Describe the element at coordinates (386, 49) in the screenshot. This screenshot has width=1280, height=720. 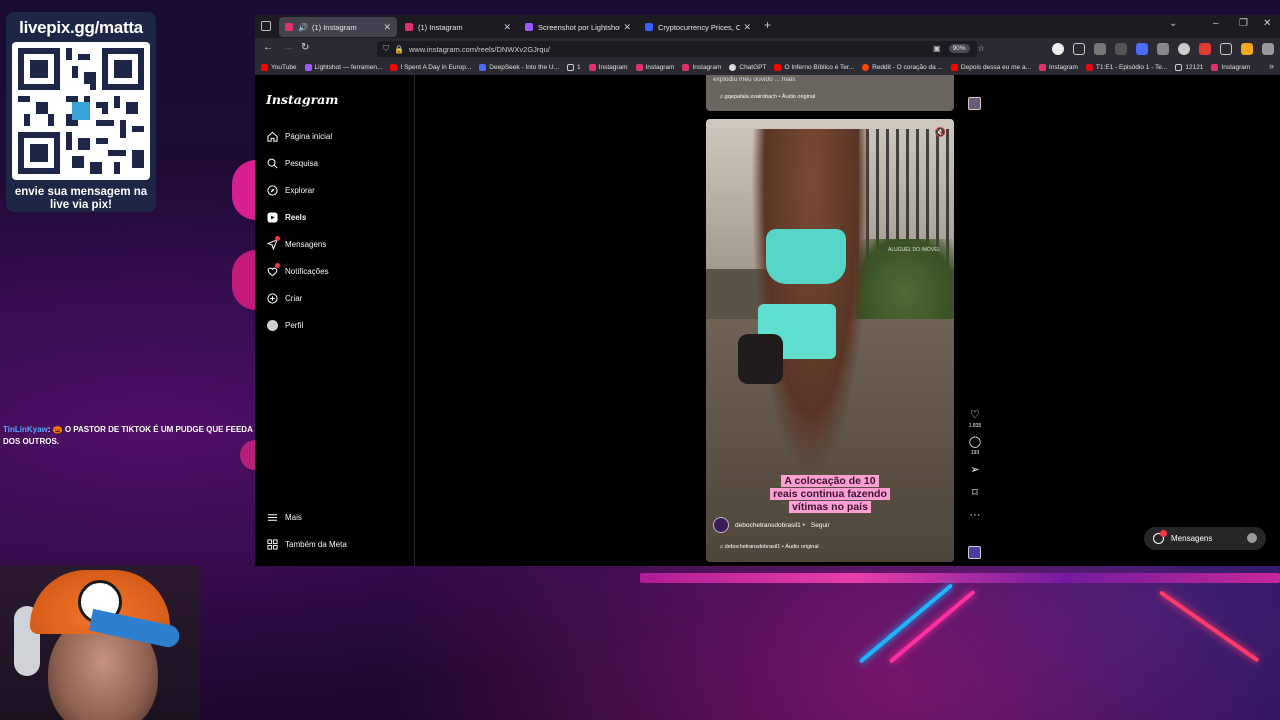
I see `tracking-shield-icon: ⛉` at that location.